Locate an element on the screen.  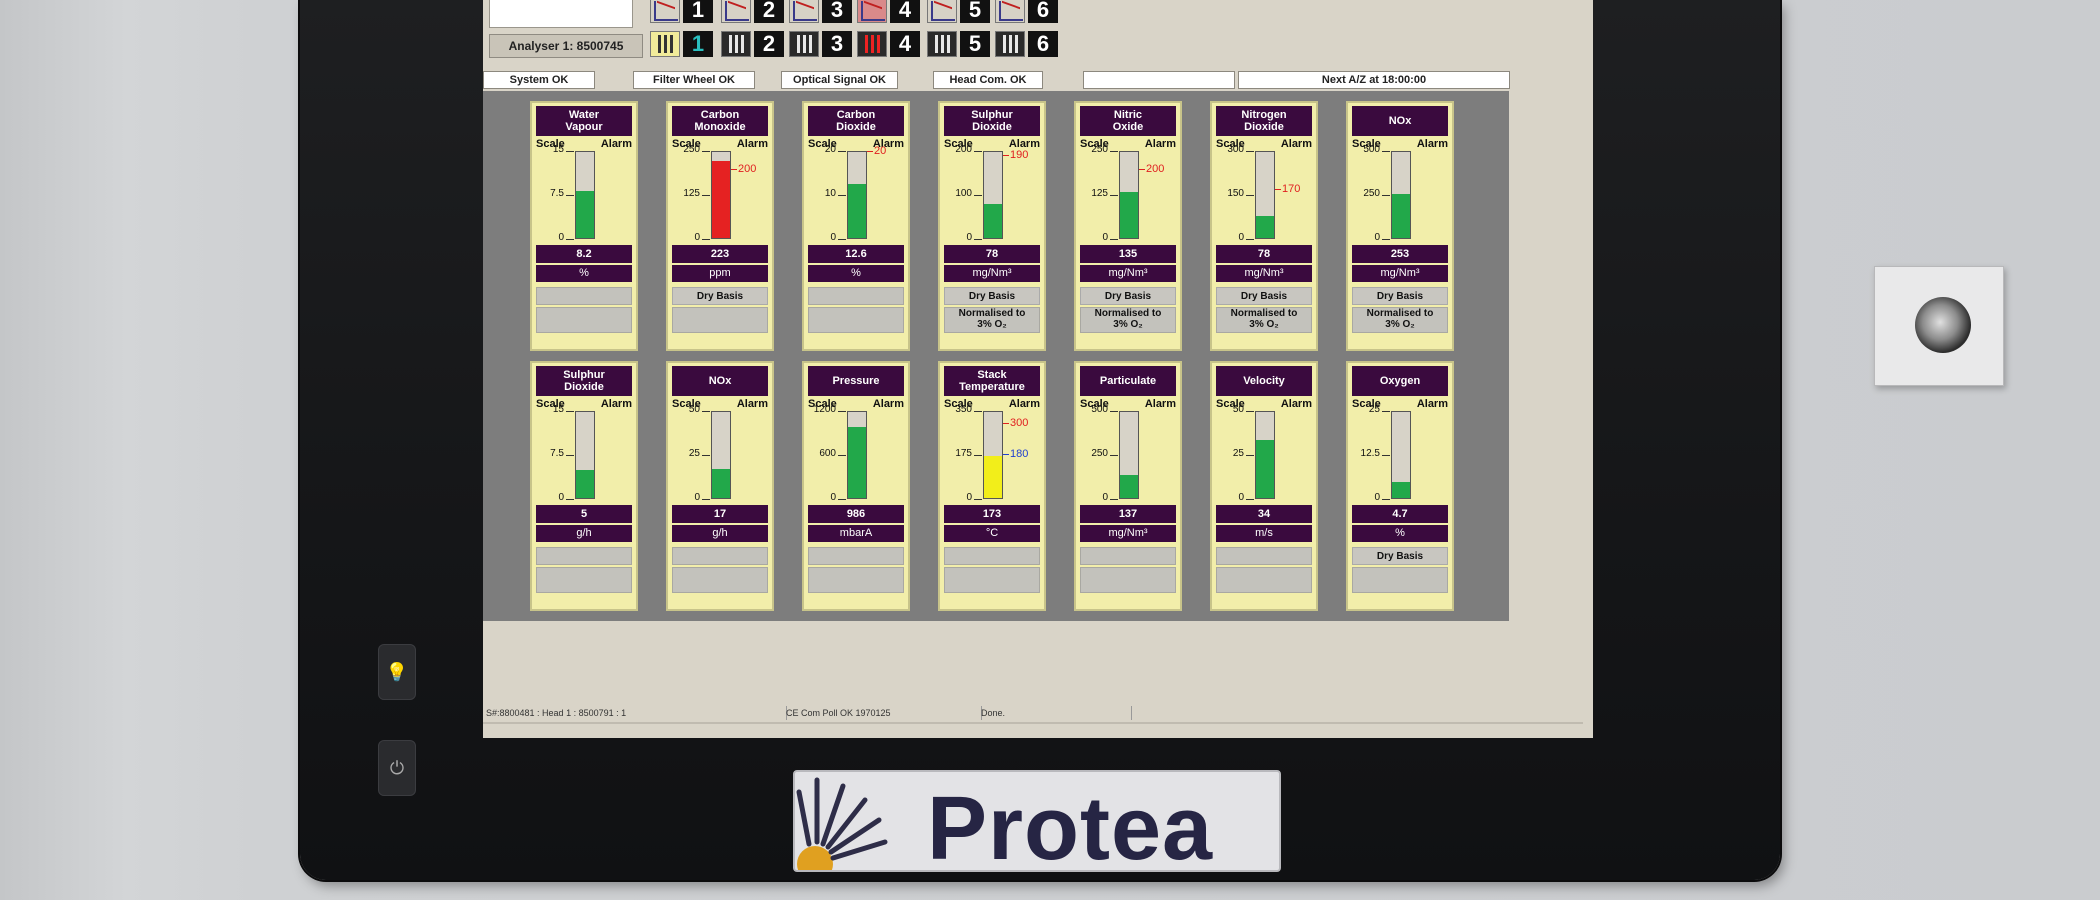
gauge-title: Water Vapour is located at coordinates (584, 121).